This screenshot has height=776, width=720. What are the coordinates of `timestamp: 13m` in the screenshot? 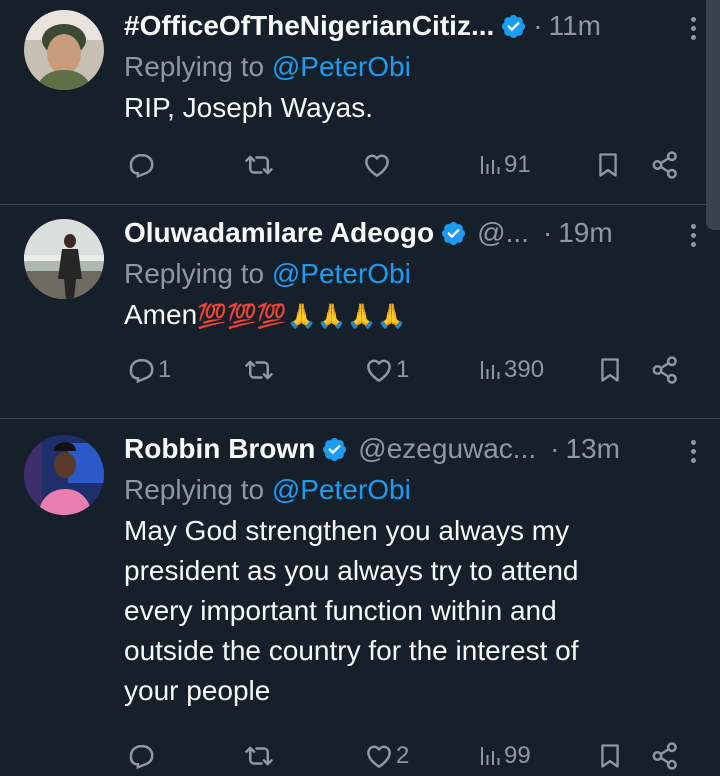 It's located at (592, 449).